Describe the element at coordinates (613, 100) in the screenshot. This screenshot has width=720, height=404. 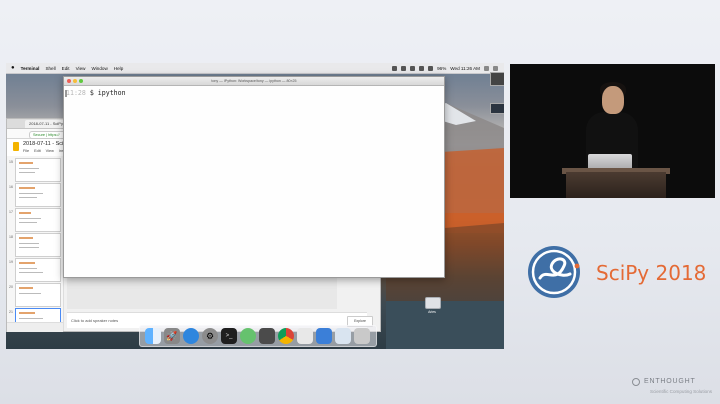
I see `speaker-head` at that location.